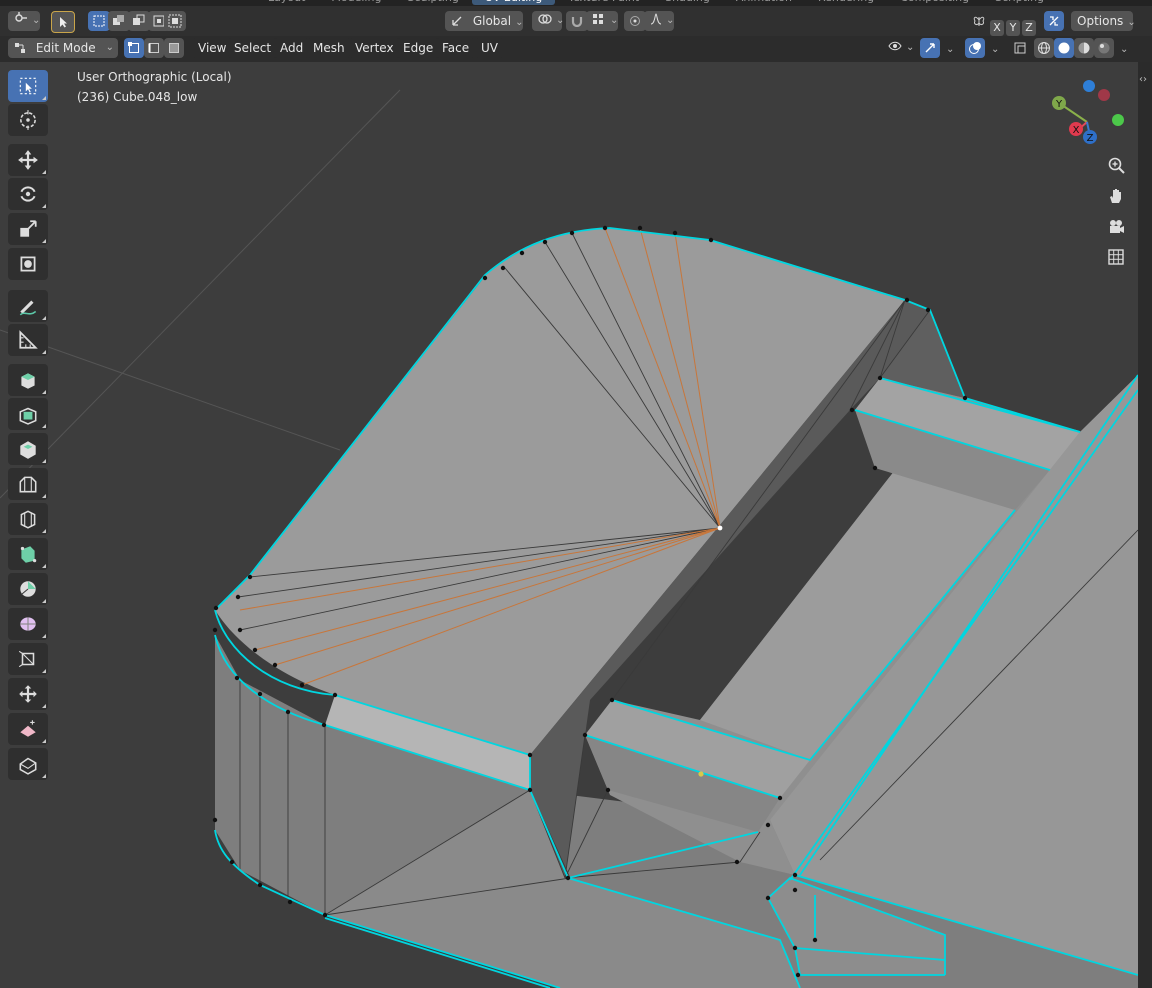  I want to click on menu-select: Select, so click(253, 48).